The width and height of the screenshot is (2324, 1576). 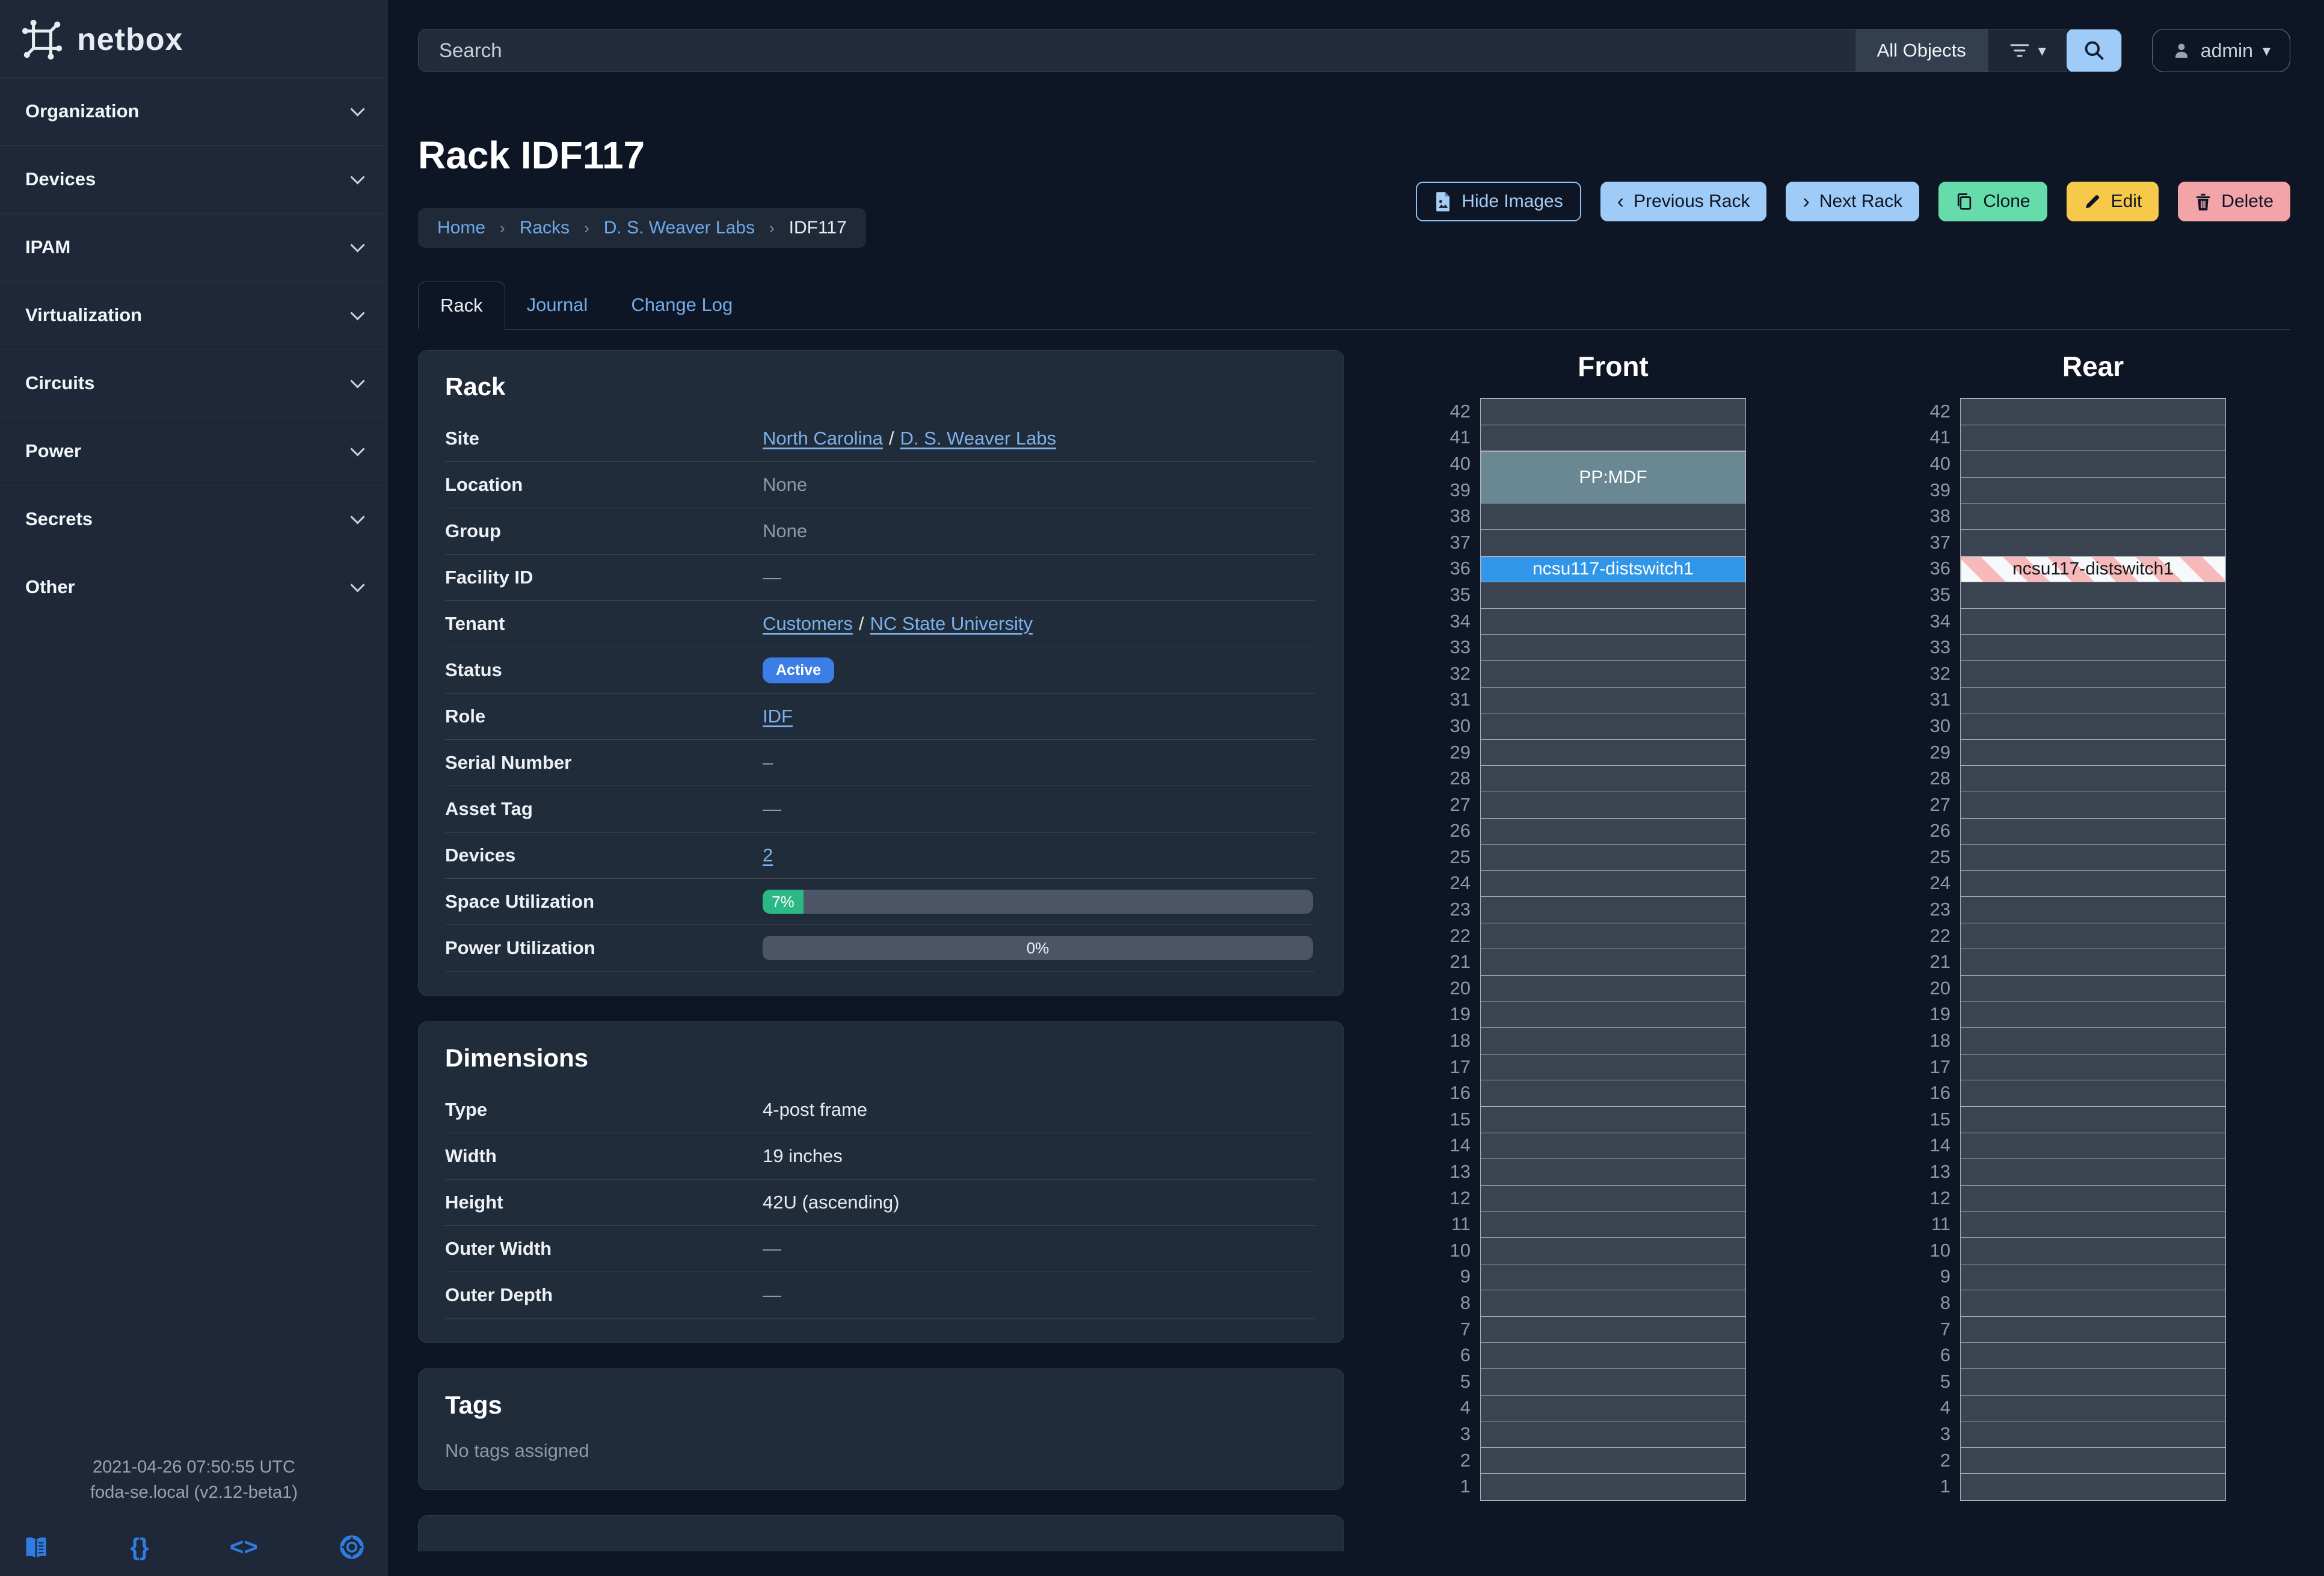 I want to click on front-rack-slot-u7, so click(x=1613, y=1330).